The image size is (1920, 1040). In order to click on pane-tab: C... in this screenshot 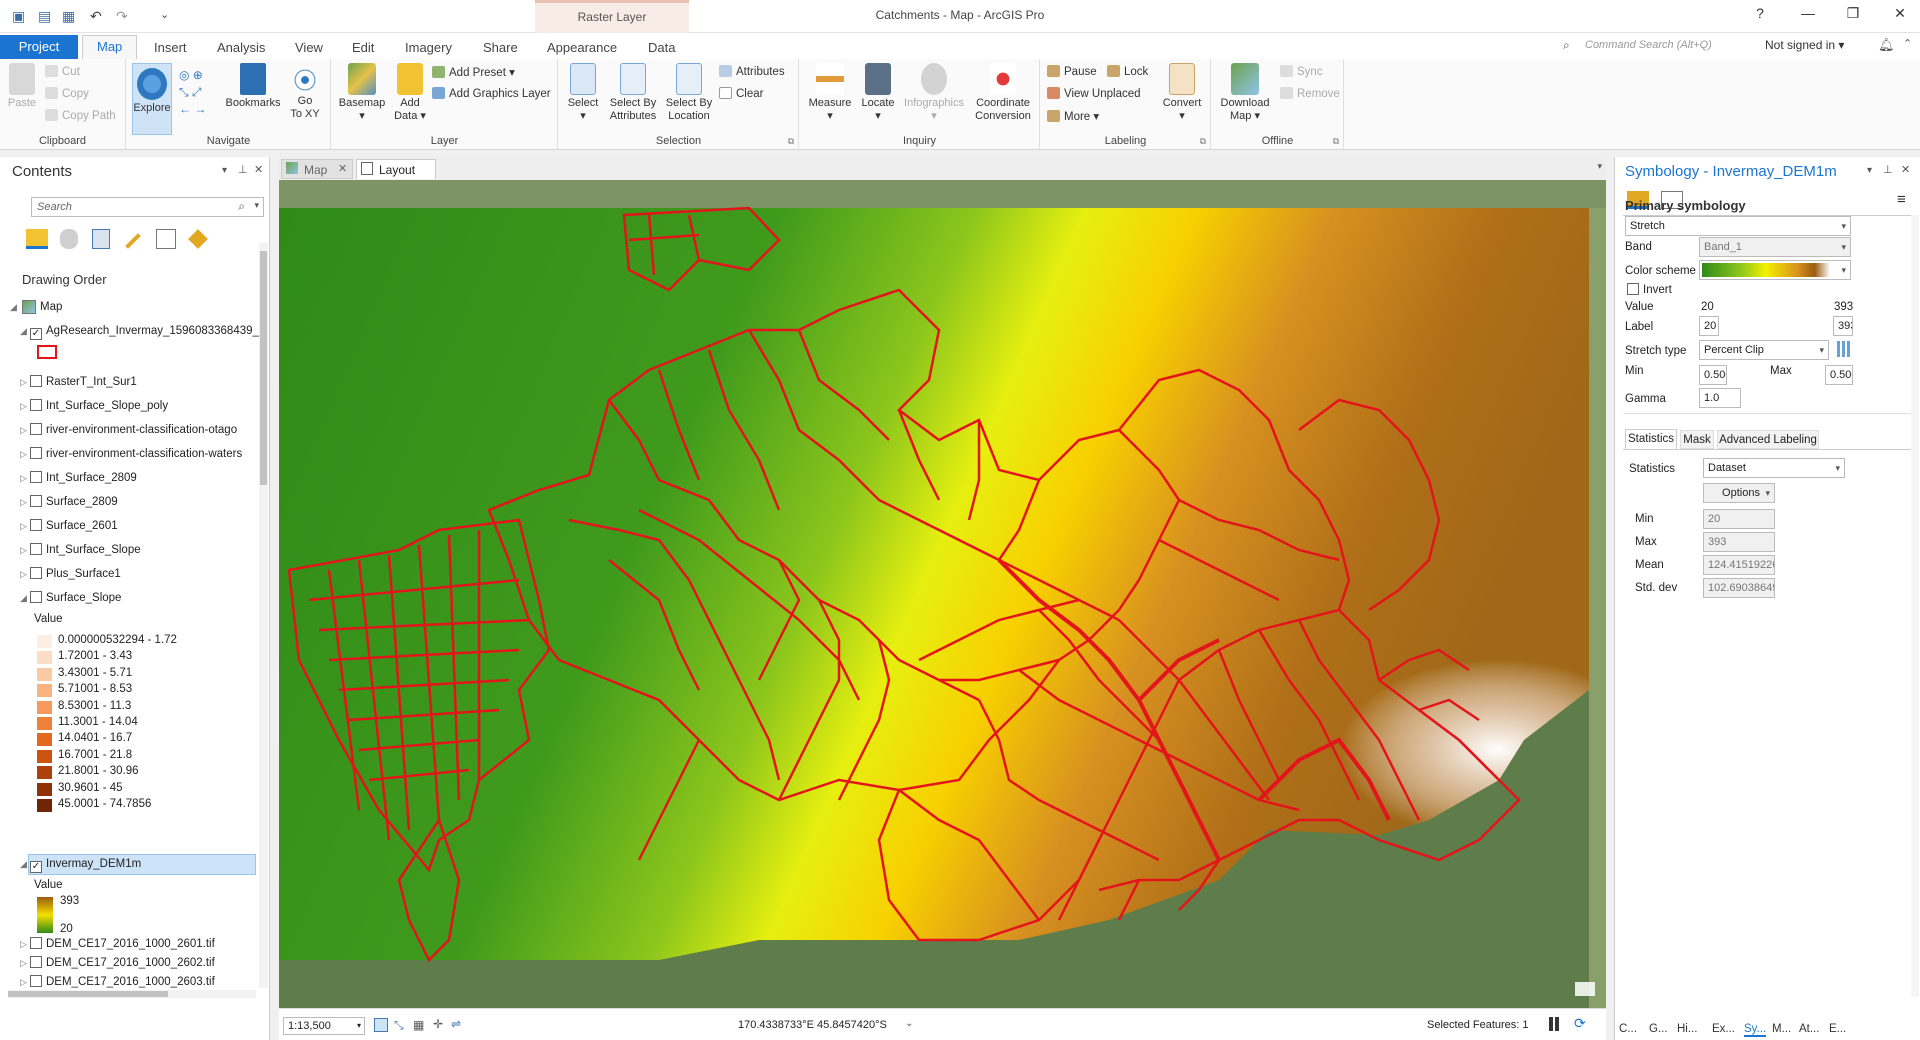, I will do `click(1628, 1029)`.